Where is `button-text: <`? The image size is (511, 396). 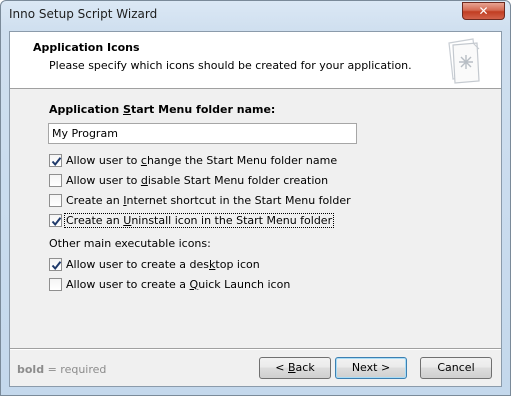 button-text: < is located at coordinates (281, 367).